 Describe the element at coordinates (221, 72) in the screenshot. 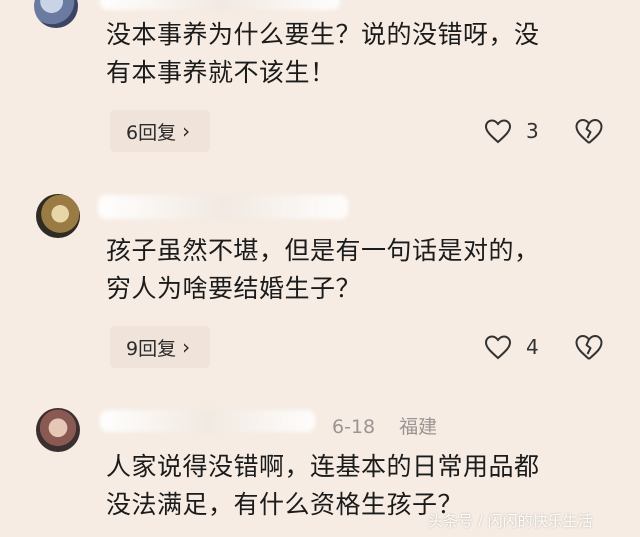

I see `comment-line: 有本事养就不该生！` at that location.